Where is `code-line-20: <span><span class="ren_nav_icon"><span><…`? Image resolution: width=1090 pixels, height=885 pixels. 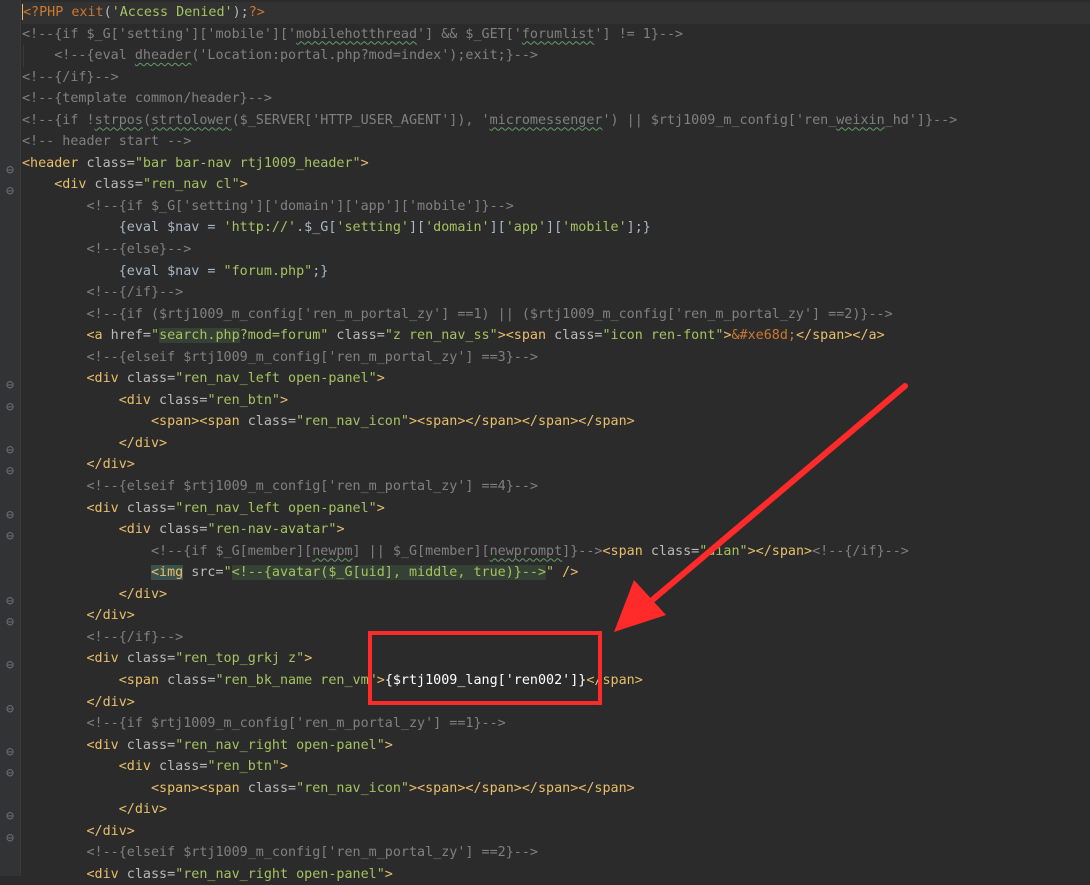
code-line-20: <span><span class="ren_nav_icon"><span><… is located at coordinates (556, 422).